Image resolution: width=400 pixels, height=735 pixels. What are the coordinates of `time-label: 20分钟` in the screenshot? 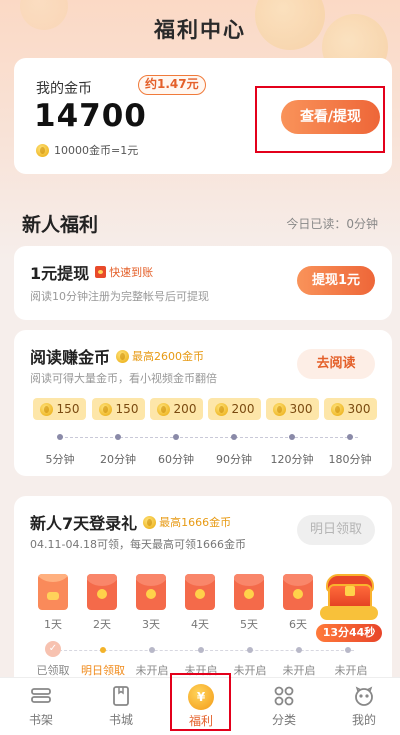 It's located at (118, 459).